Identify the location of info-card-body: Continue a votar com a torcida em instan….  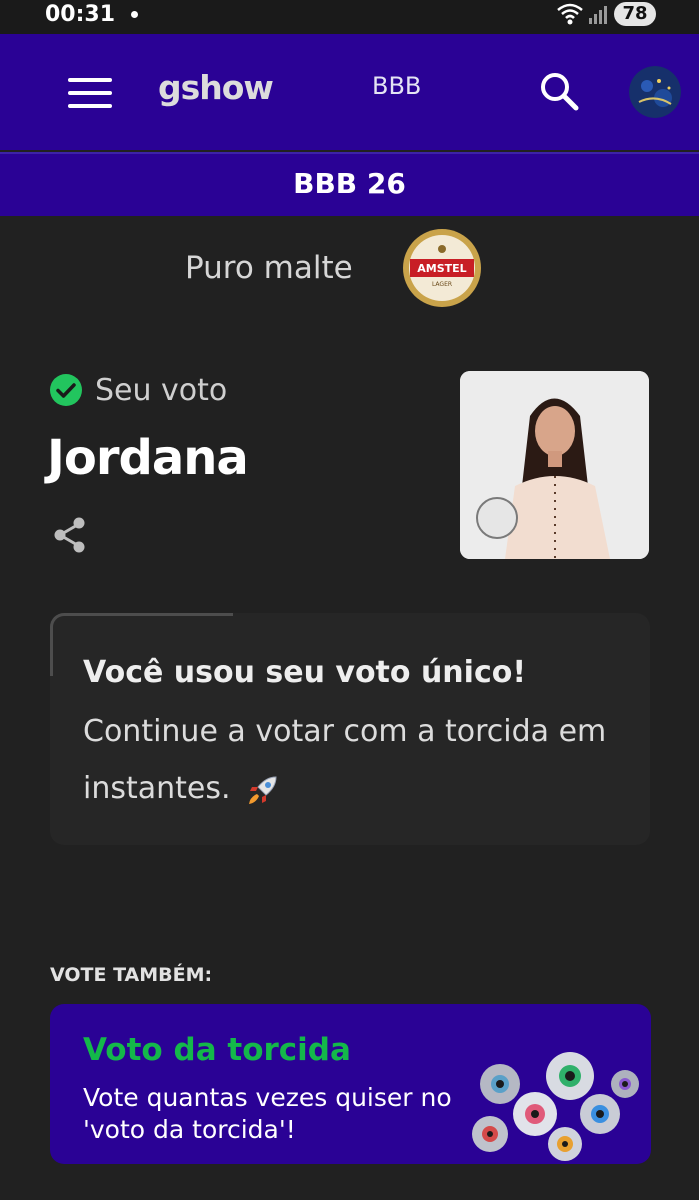
(363, 760).